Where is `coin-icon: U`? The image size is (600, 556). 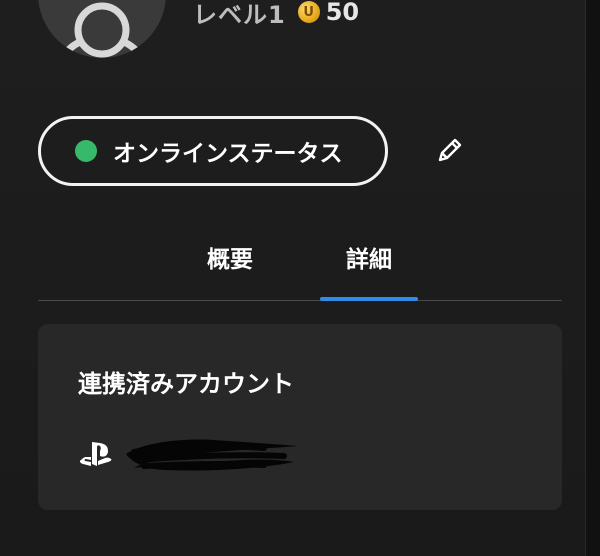 coin-icon: U is located at coordinates (308, 12).